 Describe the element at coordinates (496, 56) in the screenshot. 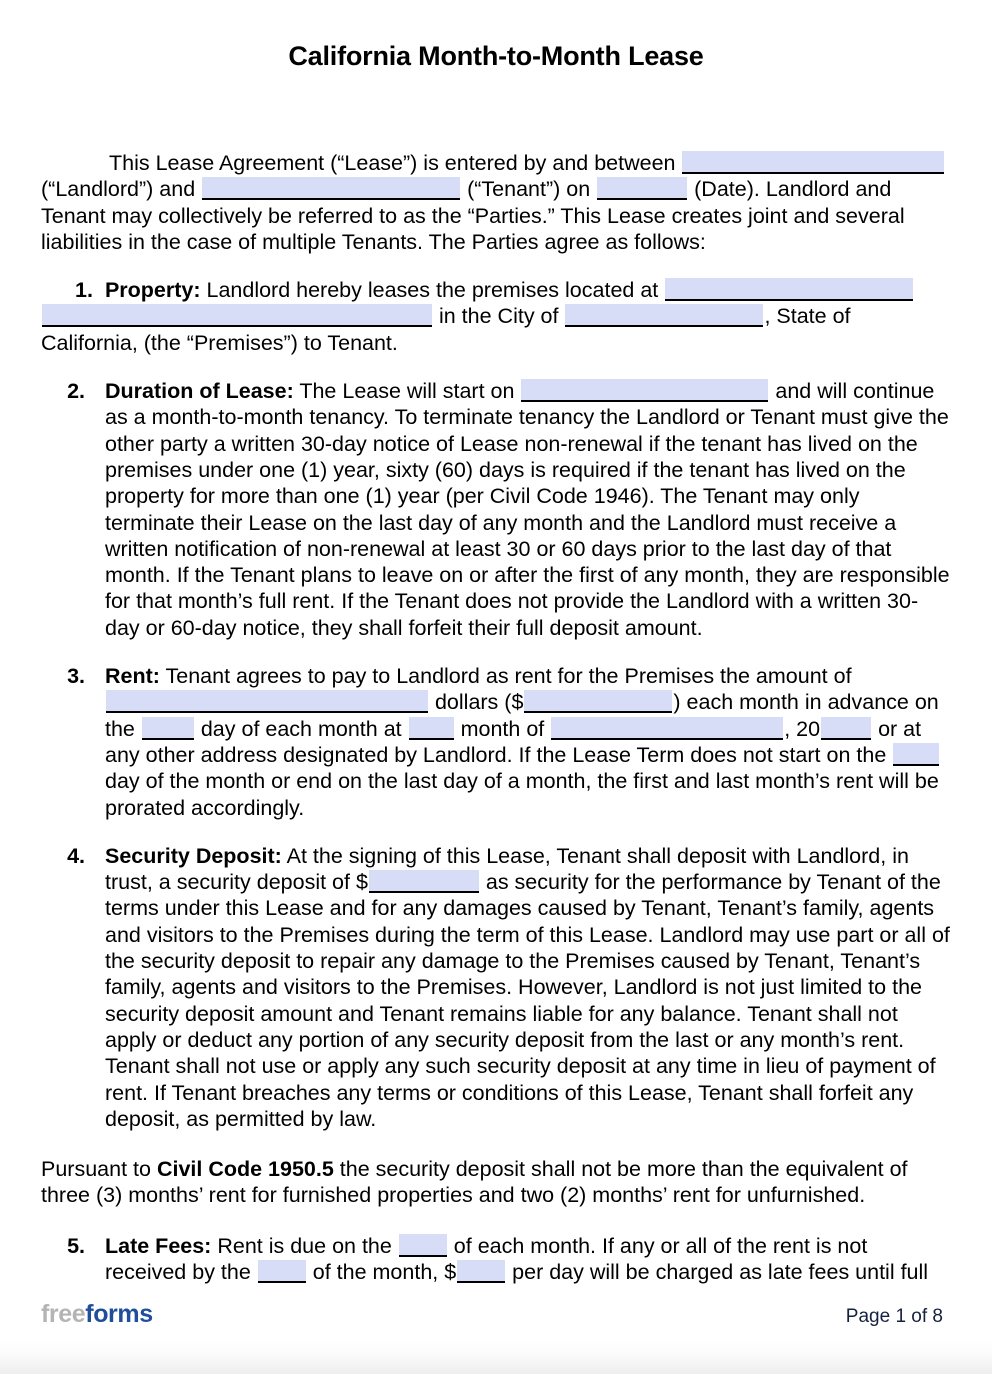

I see `page-title: California Month-to-Month Lease` at that location.